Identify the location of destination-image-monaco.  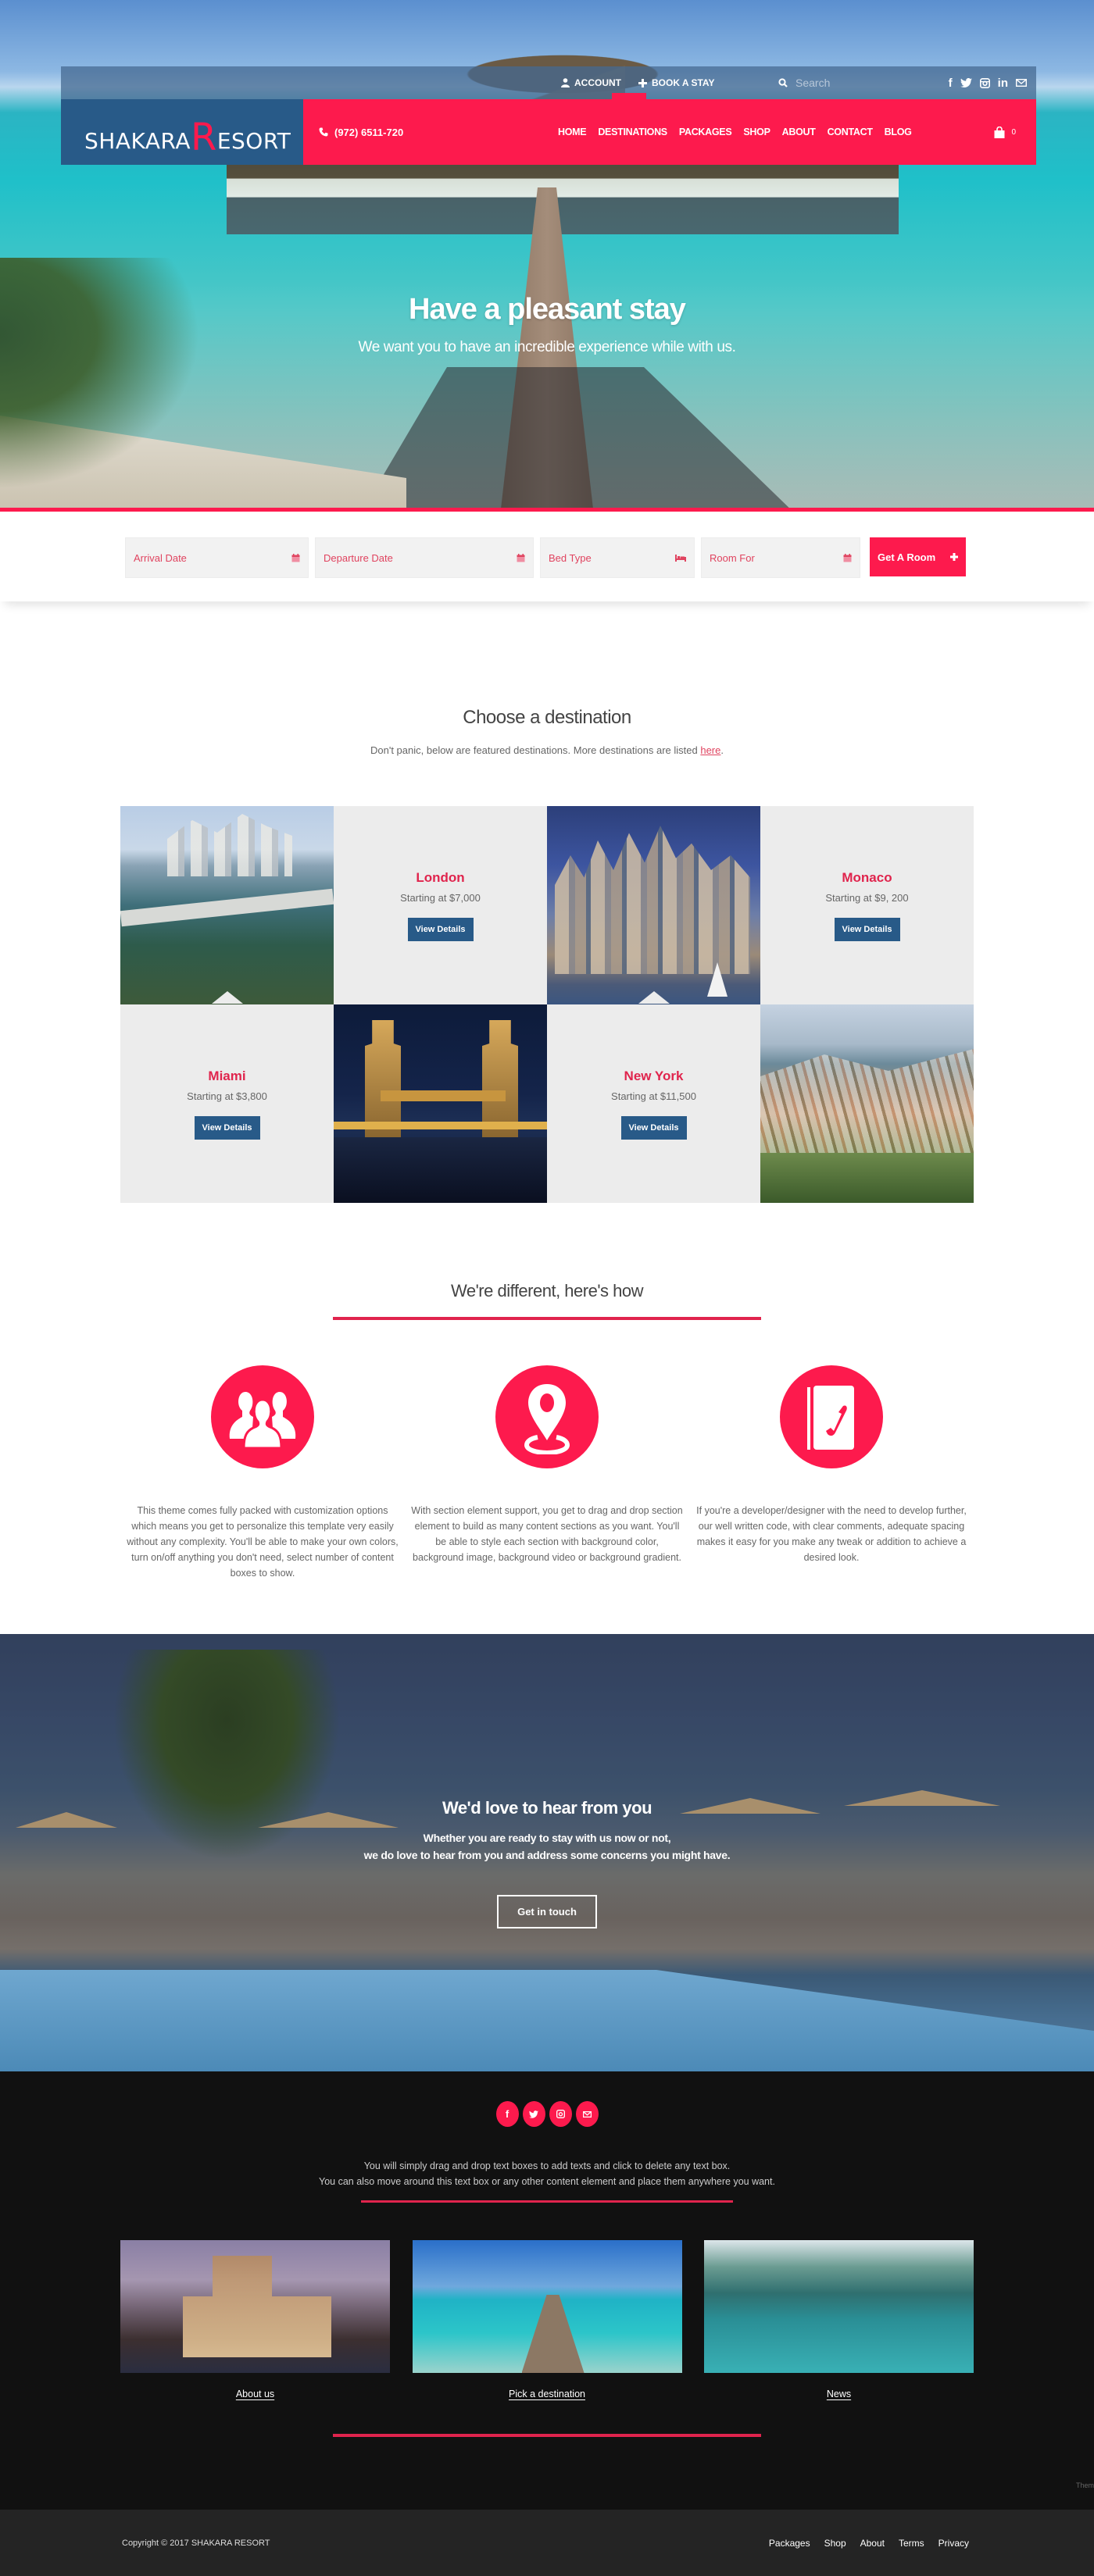
(867, 1103).